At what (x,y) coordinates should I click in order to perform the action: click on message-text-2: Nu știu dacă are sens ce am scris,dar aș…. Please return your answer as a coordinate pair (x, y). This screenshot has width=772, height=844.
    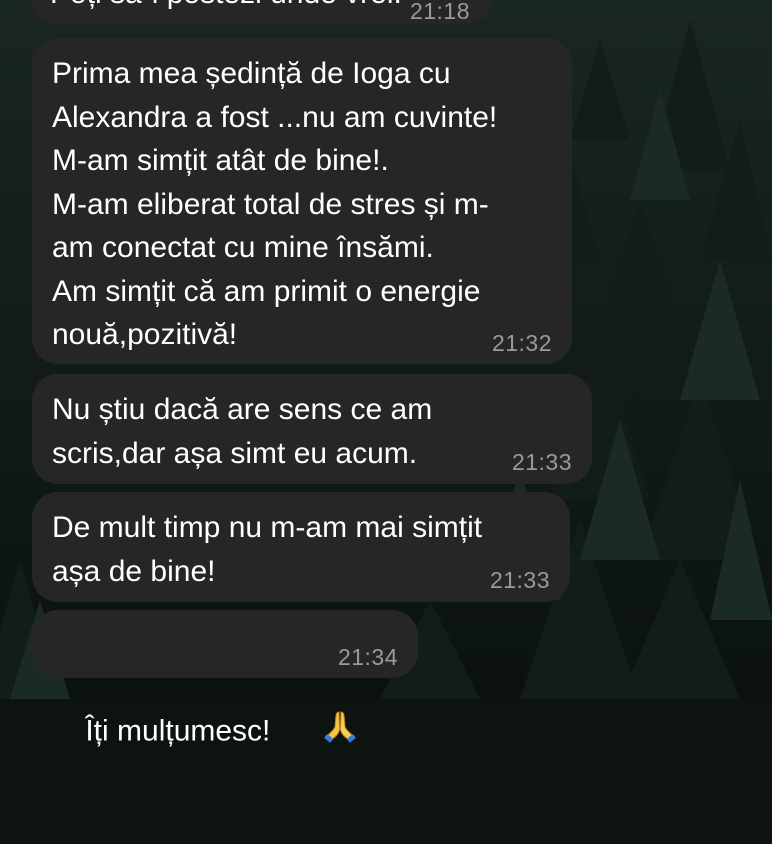
    Looking at the image, I should click on (242, 431).